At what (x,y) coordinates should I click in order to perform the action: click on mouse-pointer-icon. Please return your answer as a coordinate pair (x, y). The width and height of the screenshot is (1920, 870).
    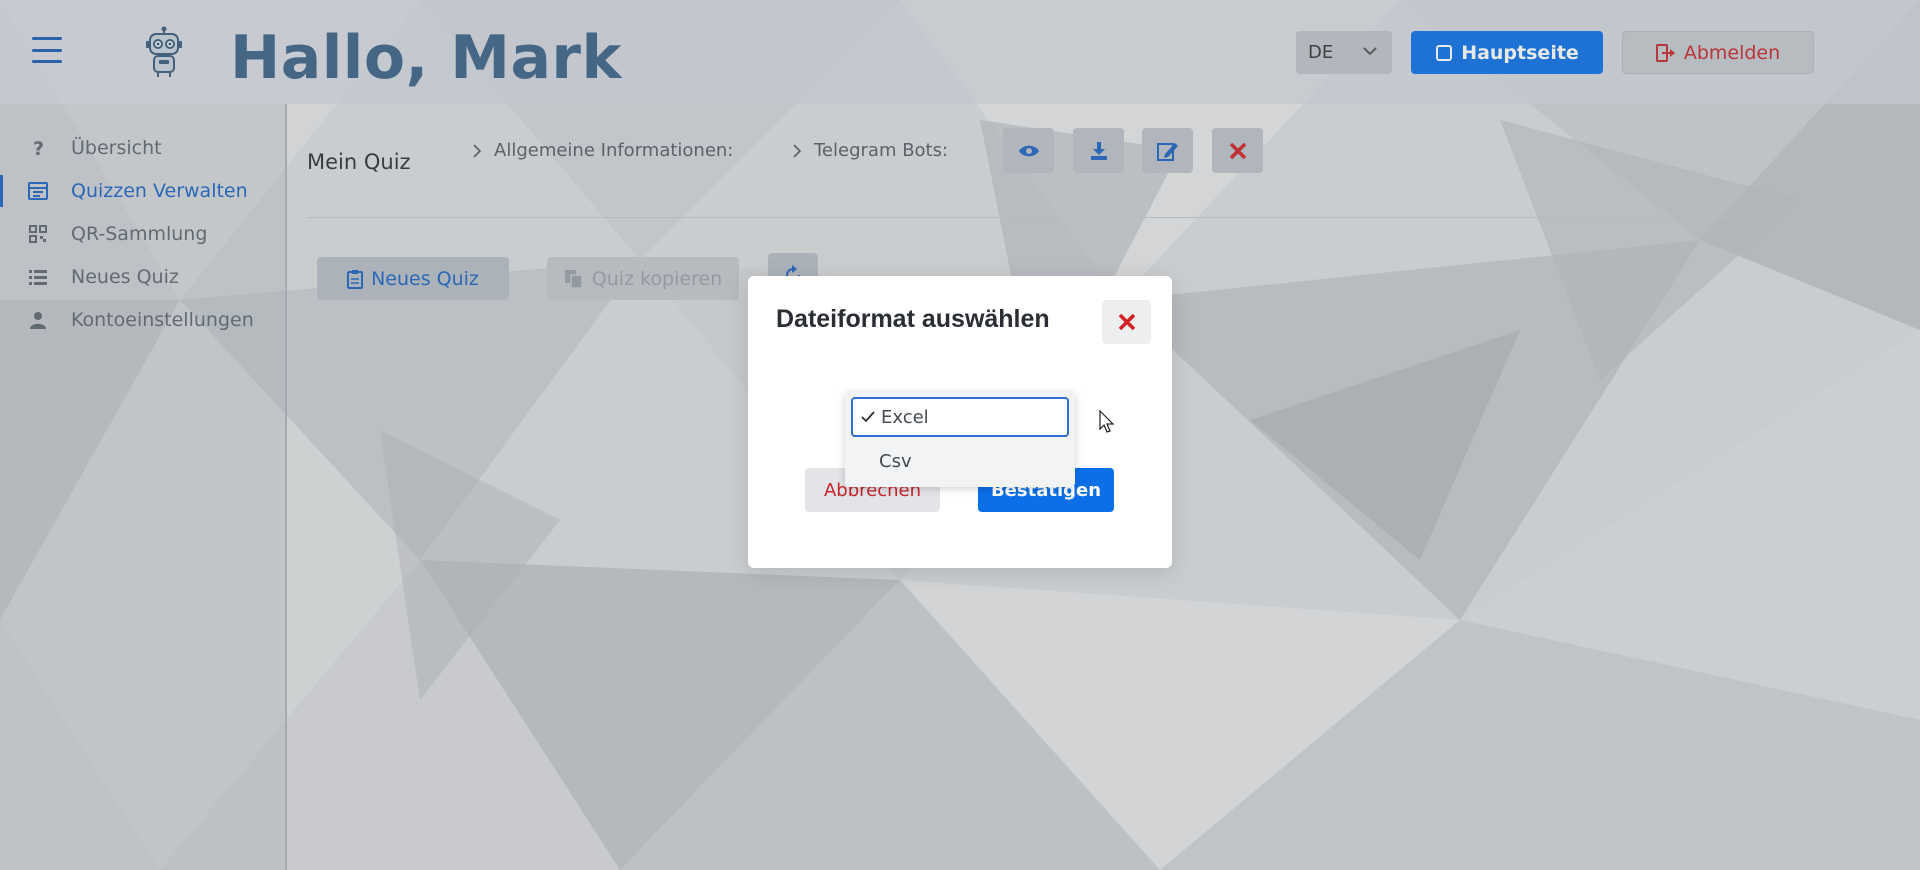
    Looking at the image, I should click on (1107, 421).